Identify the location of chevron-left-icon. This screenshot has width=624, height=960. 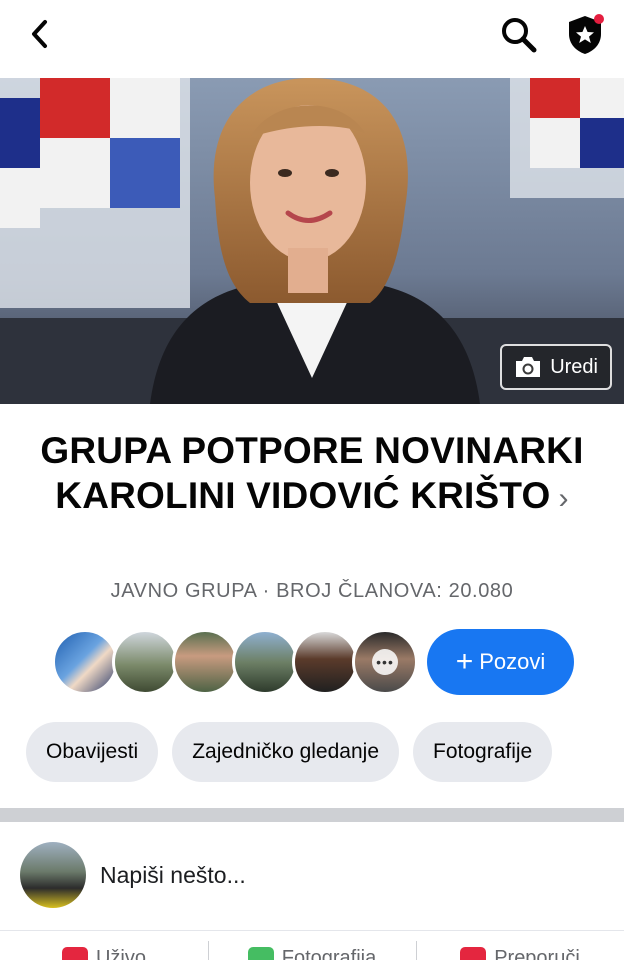
(39, 34).